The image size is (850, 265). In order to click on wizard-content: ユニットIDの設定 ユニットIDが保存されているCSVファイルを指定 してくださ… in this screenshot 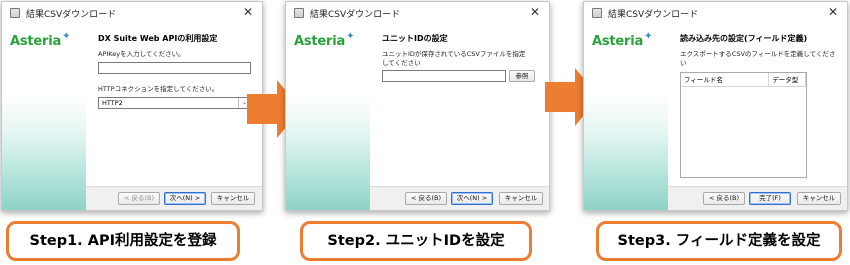, I will do `click(459, 117)`.